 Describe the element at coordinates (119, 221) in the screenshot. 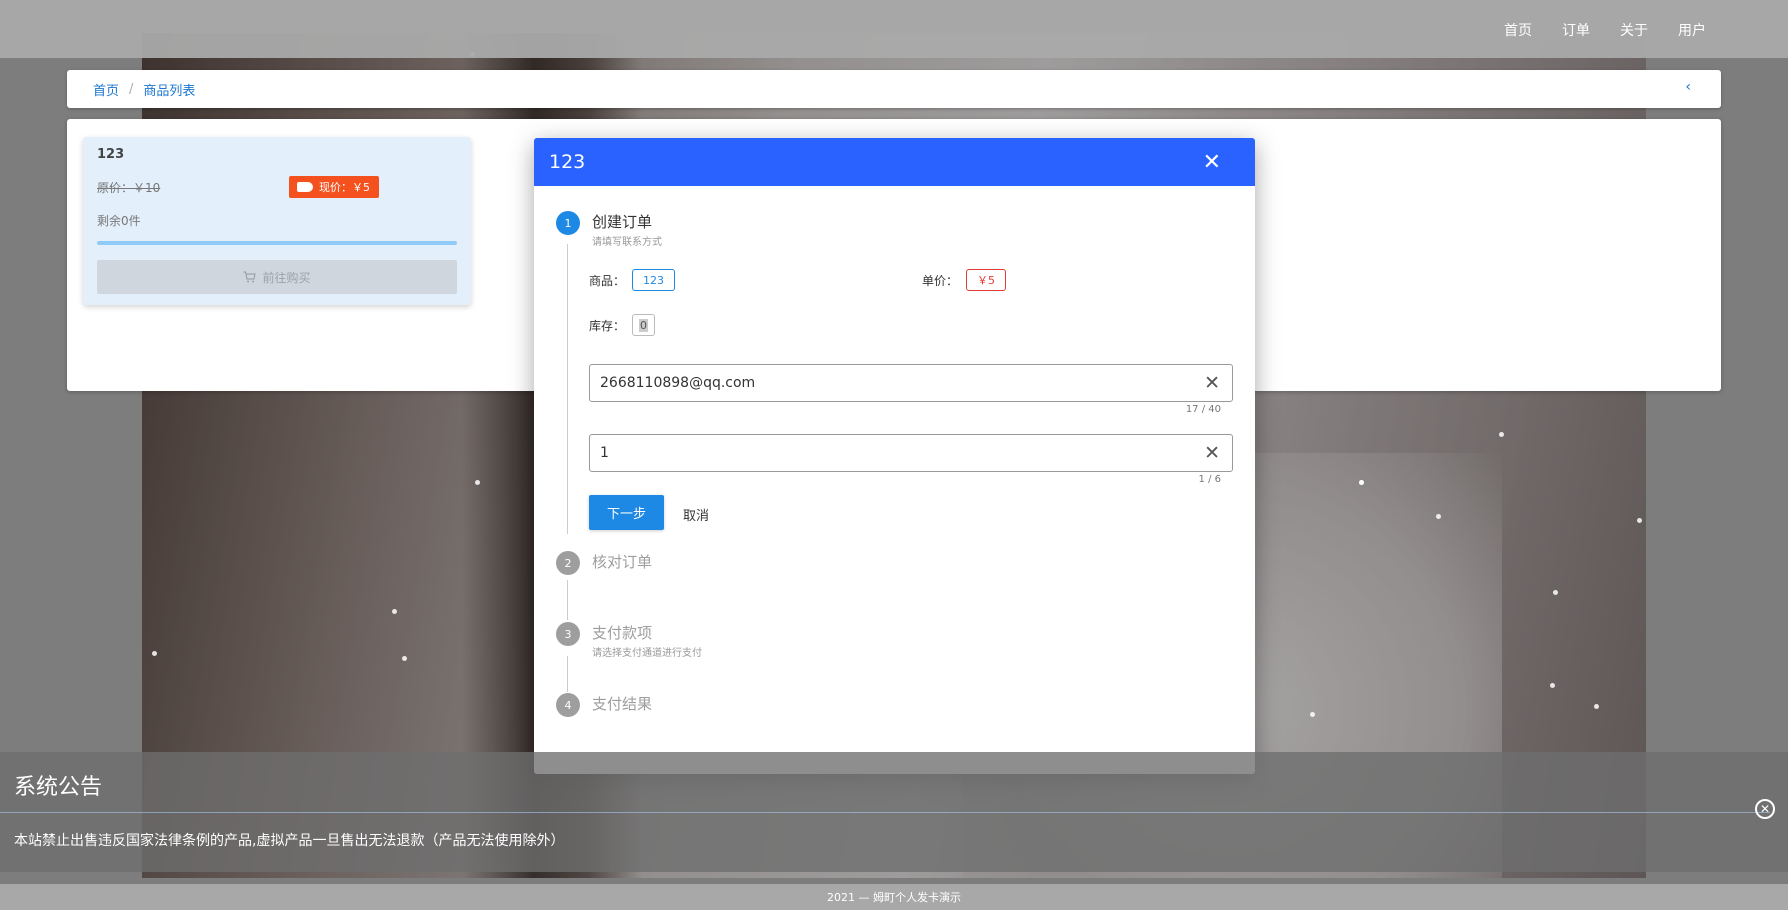

I see `stock-remaining: 剩余0件` at that location.